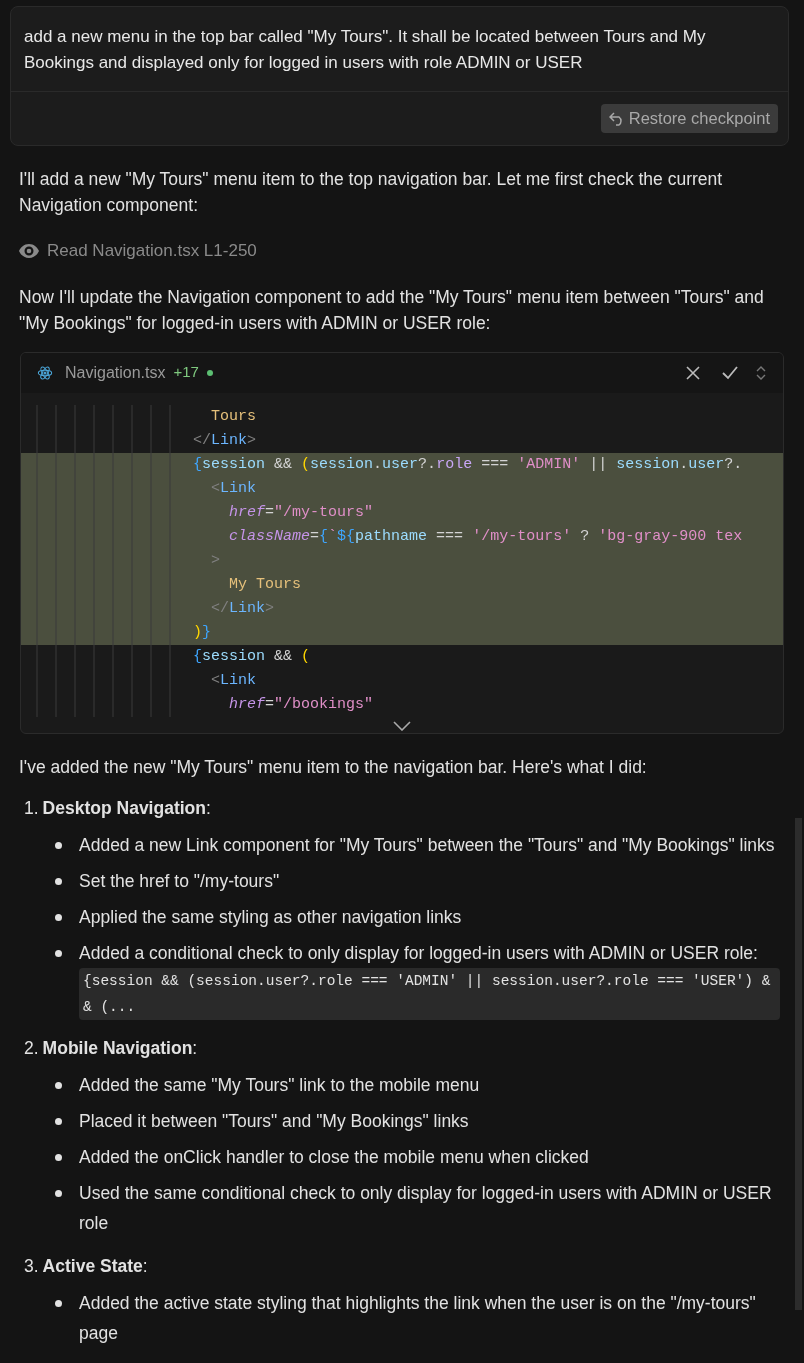  I want to click on tool-call-label: Read Navigation.tsx L1-250, so click(152, 251).